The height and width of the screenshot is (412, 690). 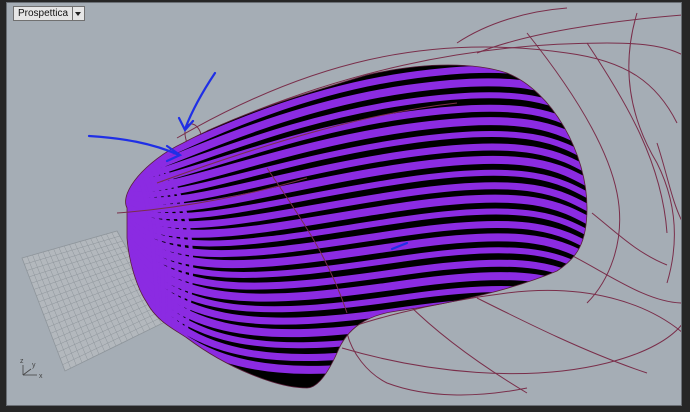 What do you see at coordinates (79, 13) in the screenshot?
I see `chevron-down-icon` at bounding box center [79, 13].